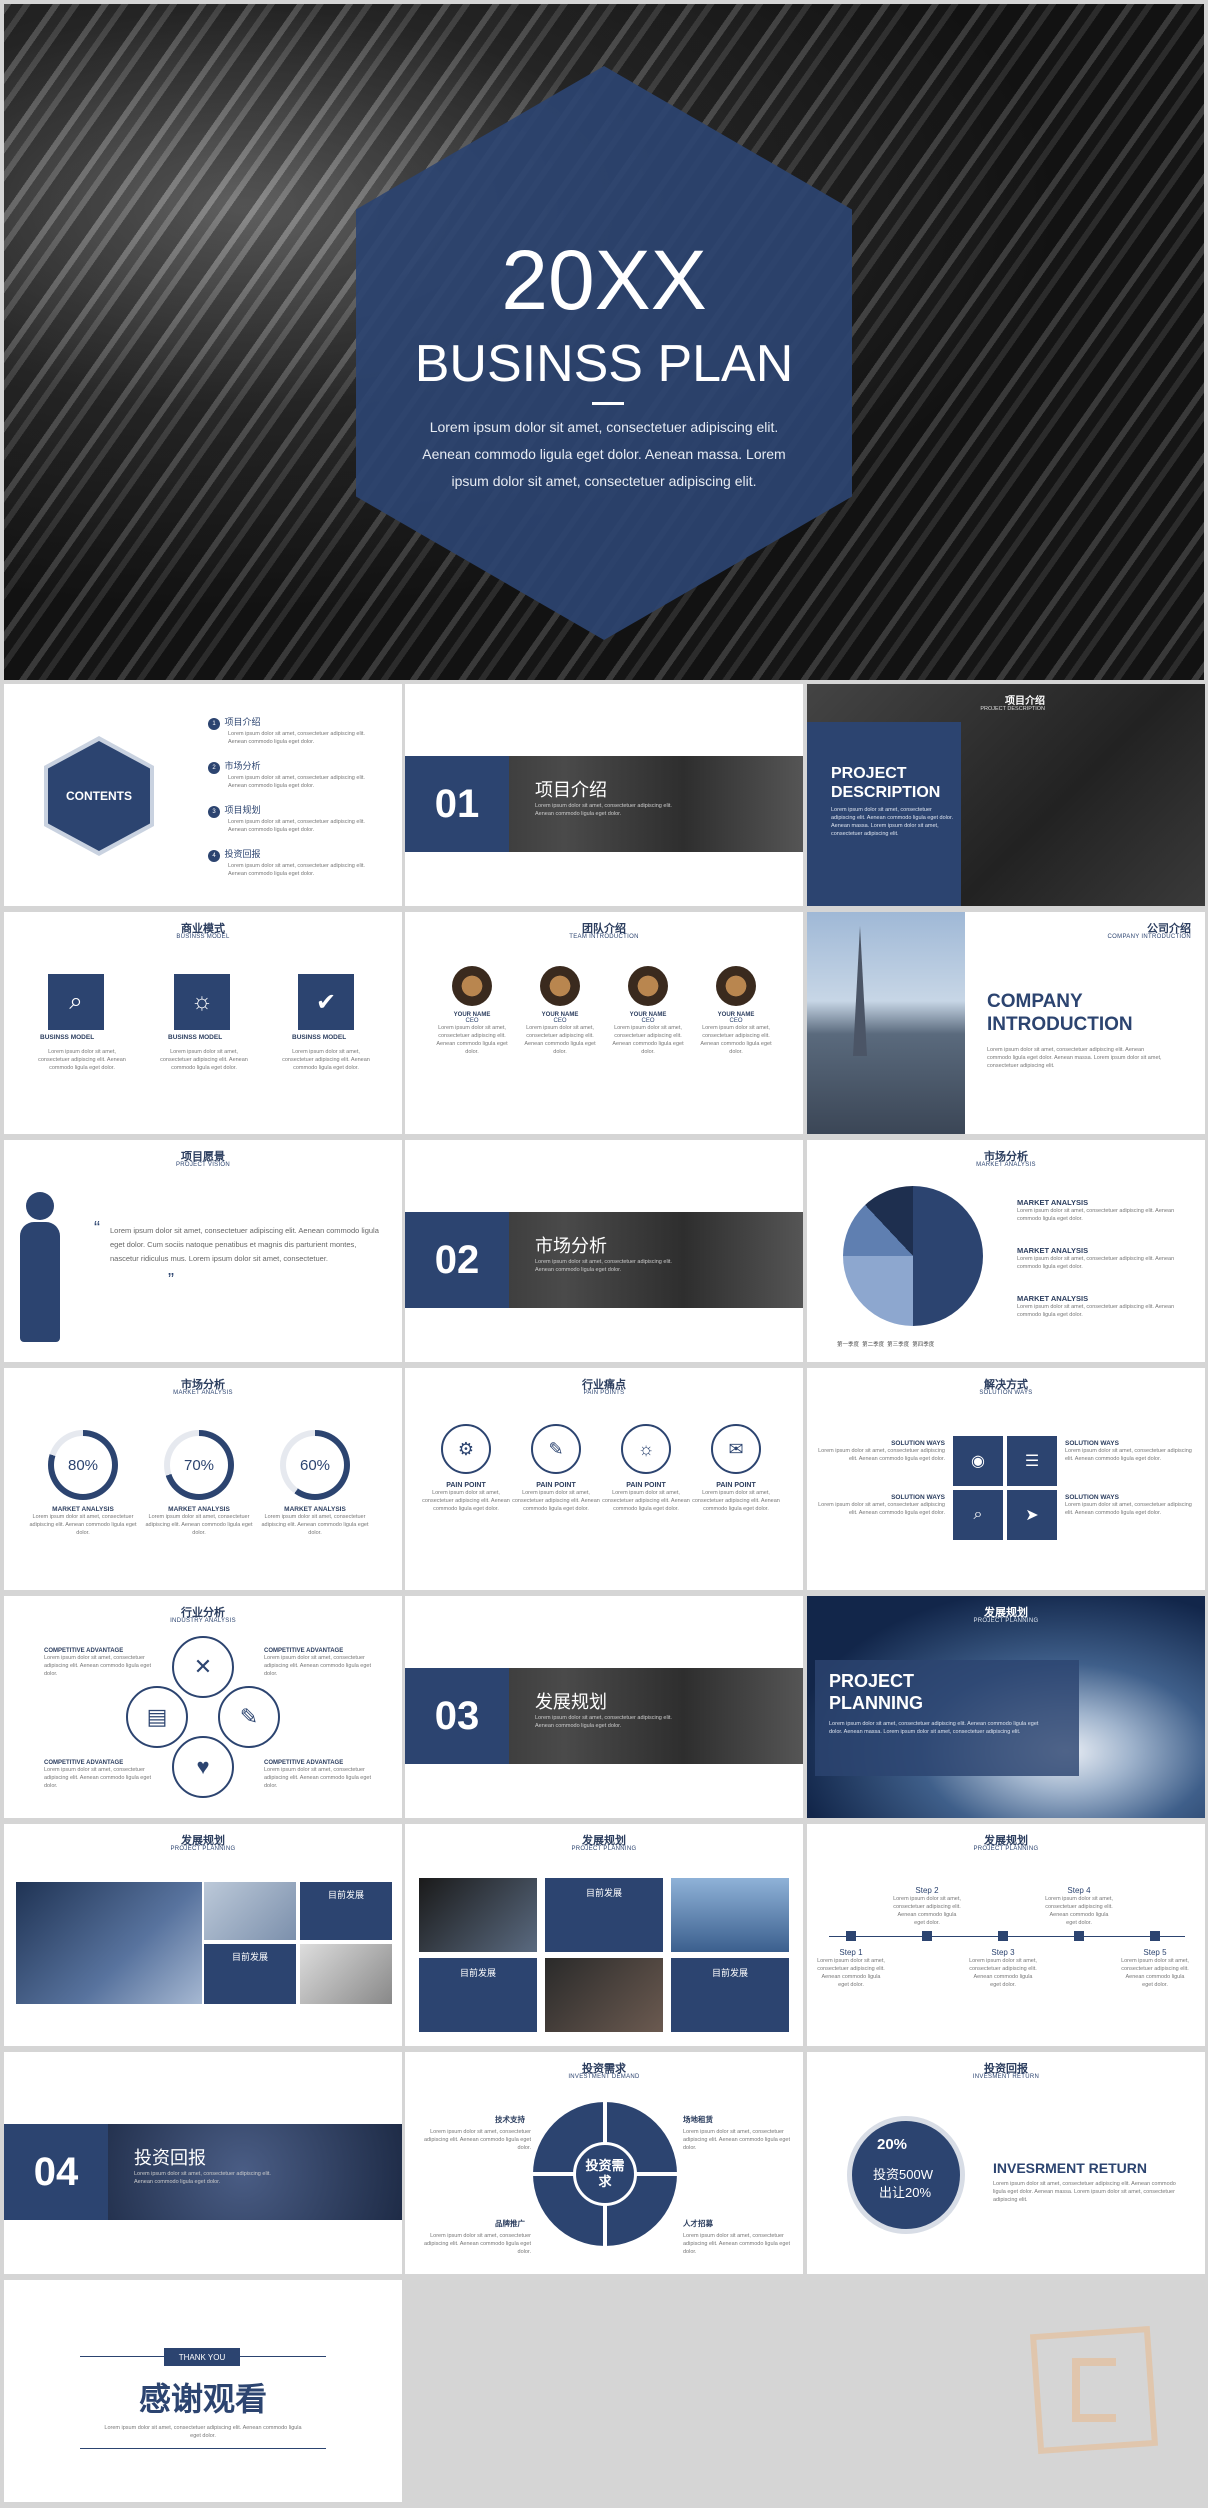  I want to click on city-photo, so click(886, 1023).